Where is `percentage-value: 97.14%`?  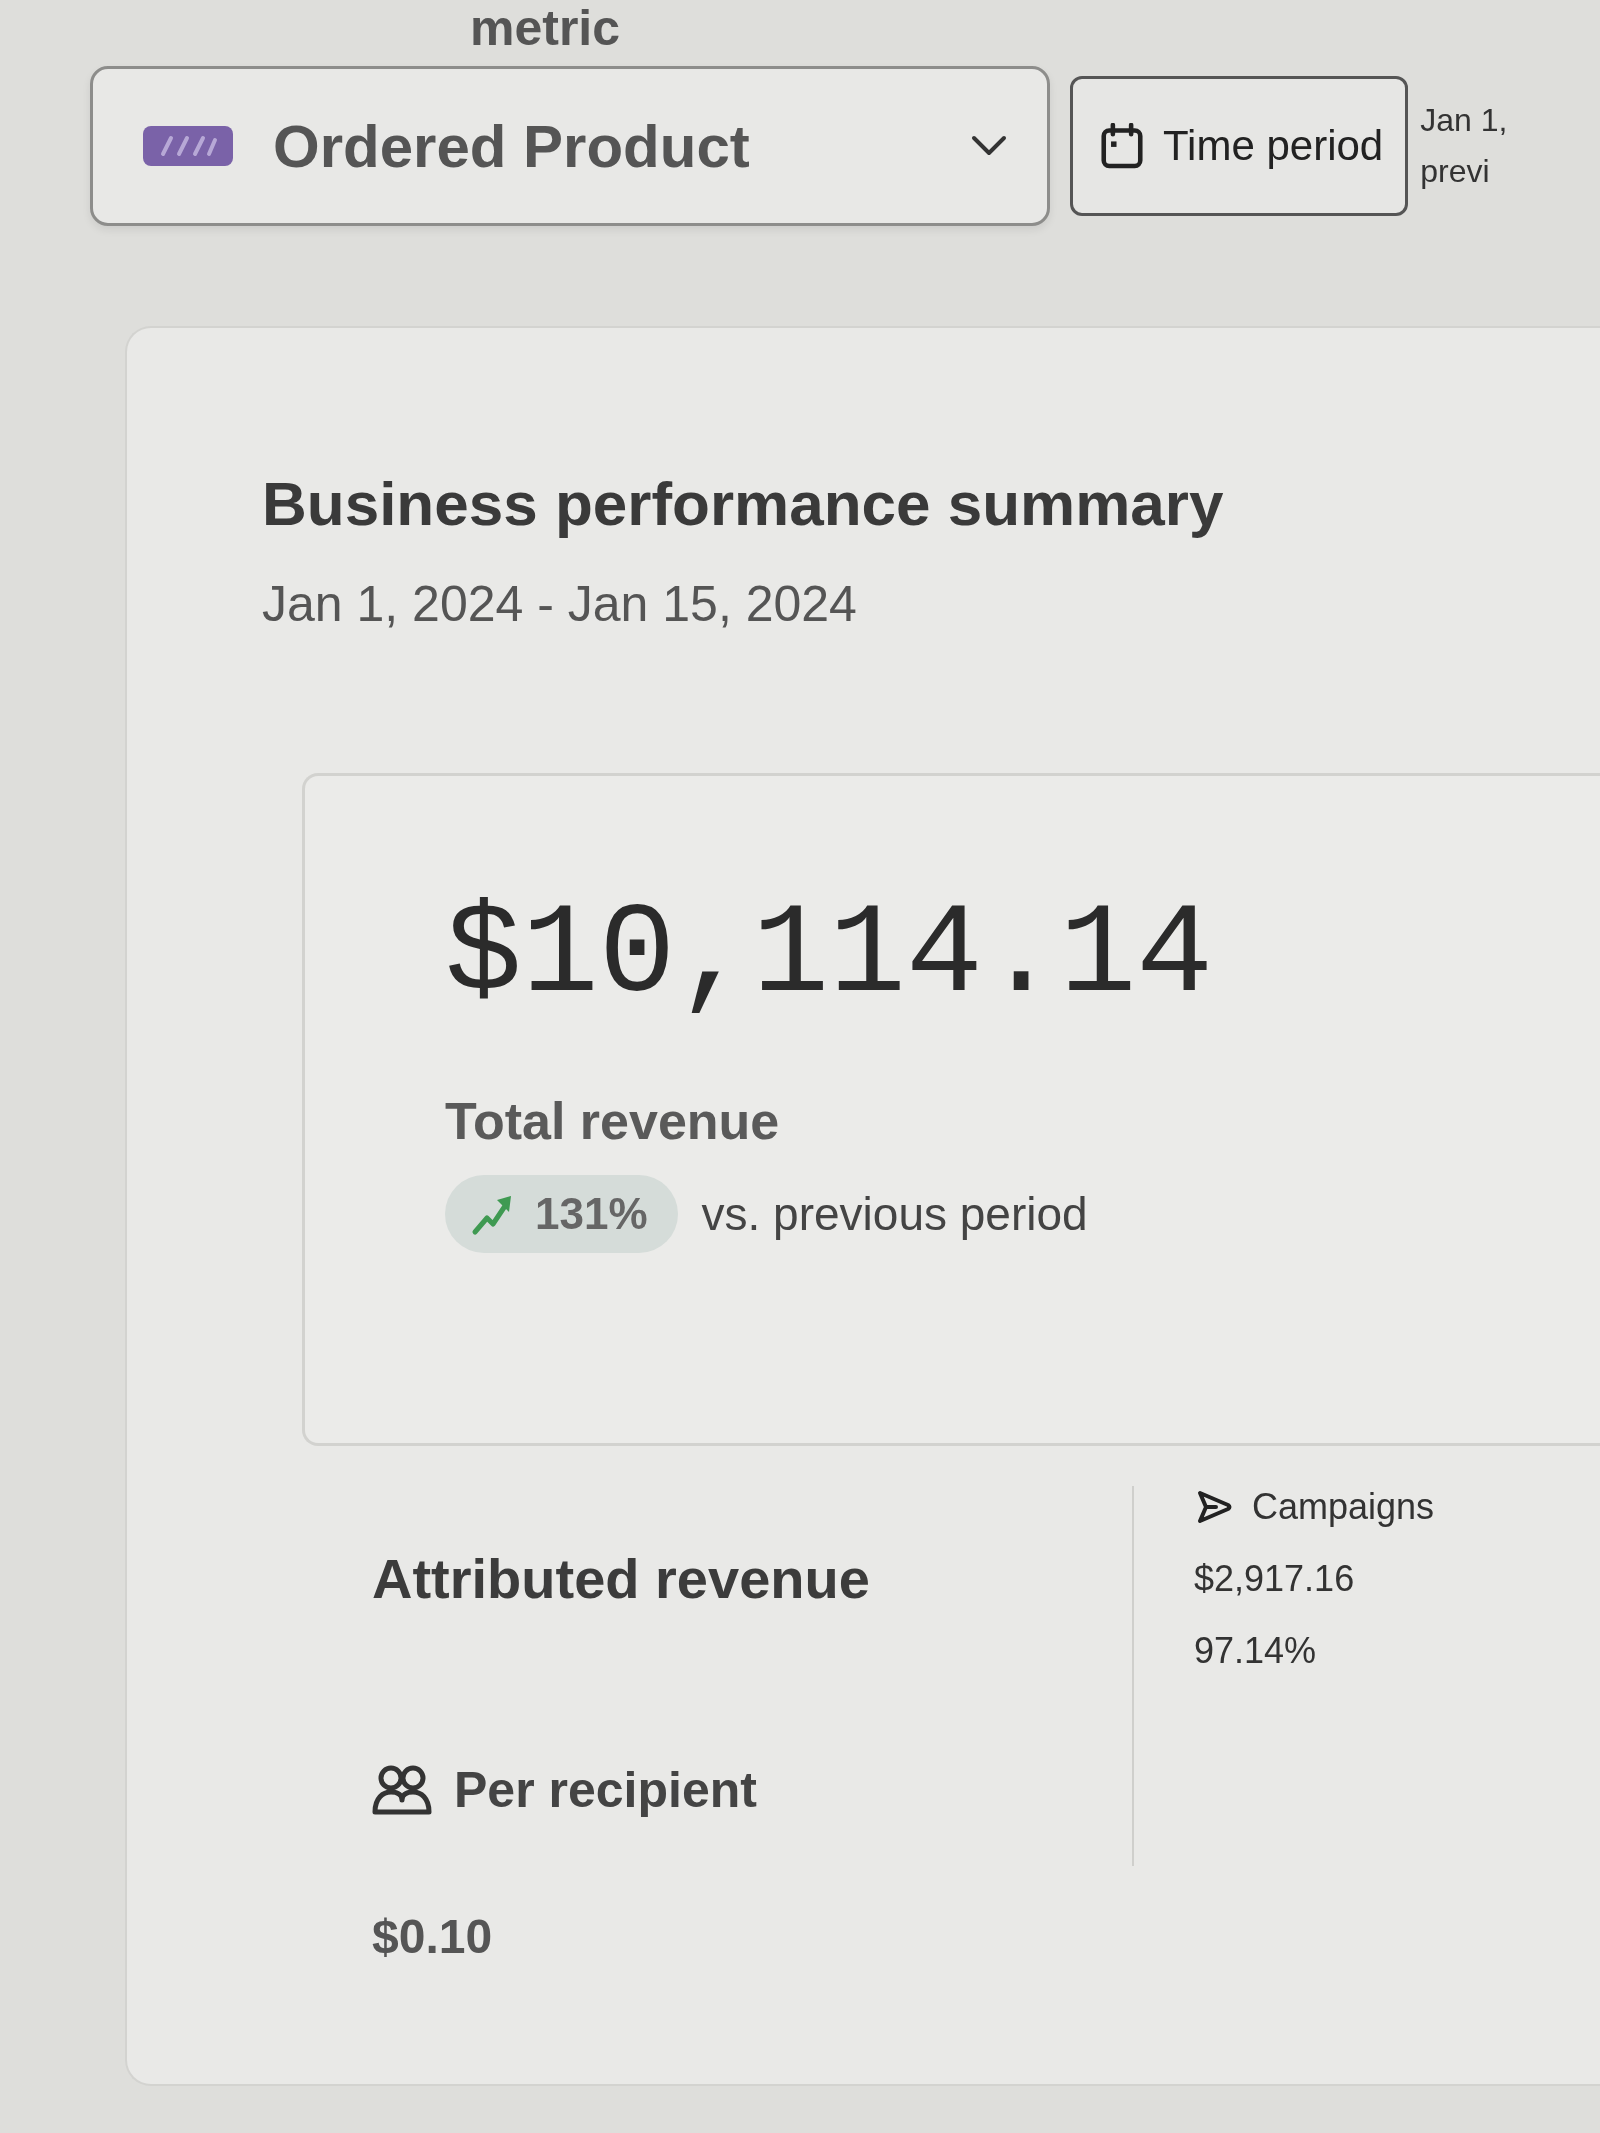 percentage-value: 97.14% is located at coordinates (1255, 1650).